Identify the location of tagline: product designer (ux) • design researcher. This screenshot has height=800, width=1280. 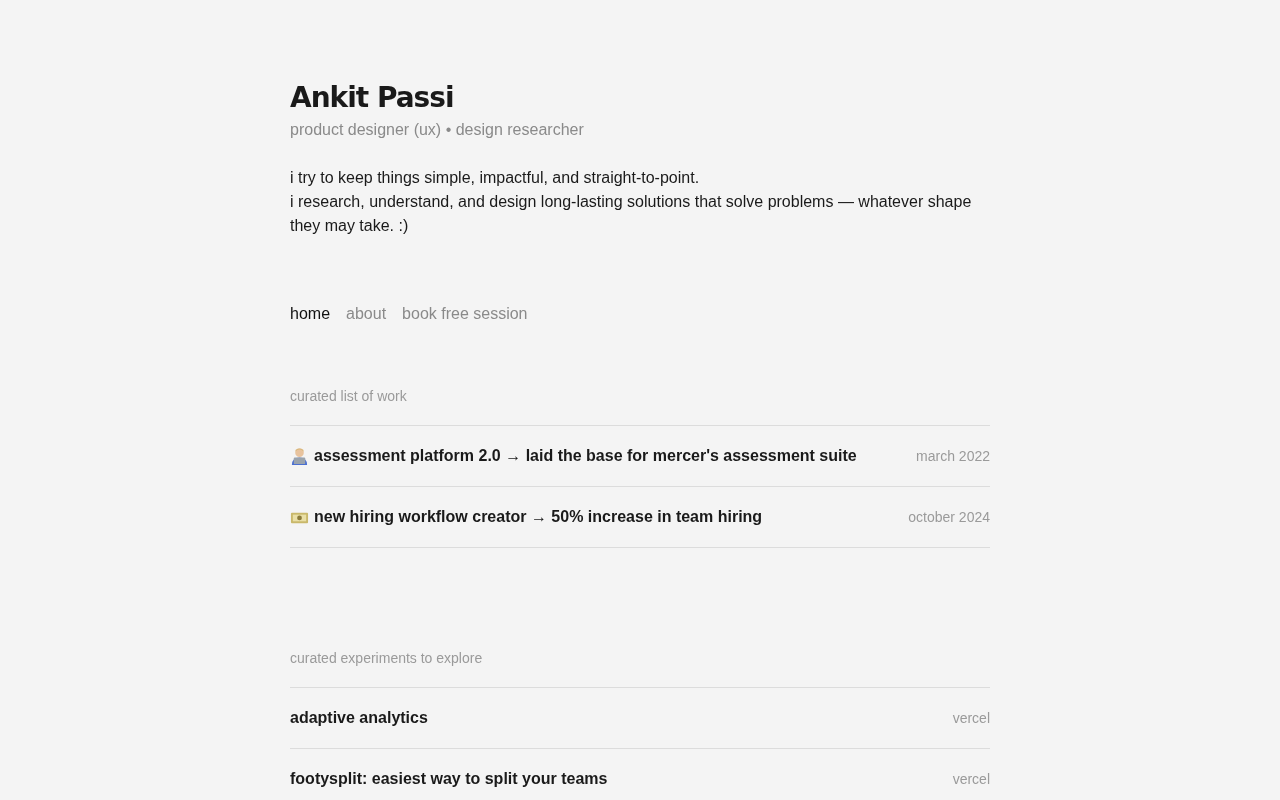
(437, 130).